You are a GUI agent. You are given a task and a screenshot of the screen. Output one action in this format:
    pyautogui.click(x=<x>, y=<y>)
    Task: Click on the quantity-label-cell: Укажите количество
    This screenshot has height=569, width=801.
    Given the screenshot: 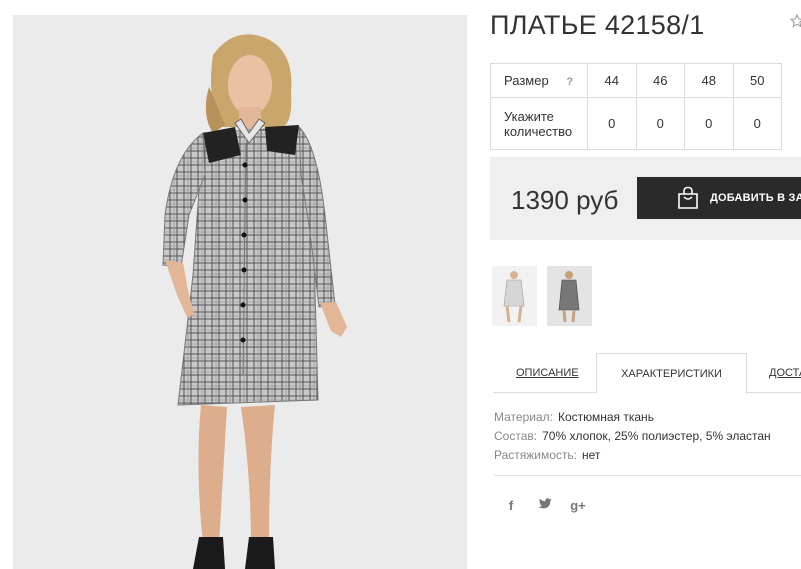 What is the action you would take?
    pyautogui.click(x=539, y=123)
    